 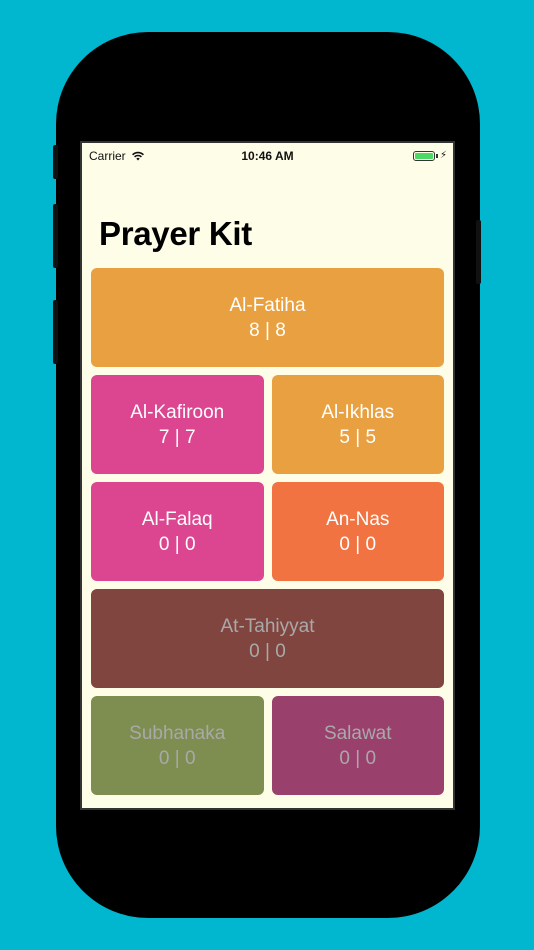 I want to click on power-button, so click(x=478, y=252).